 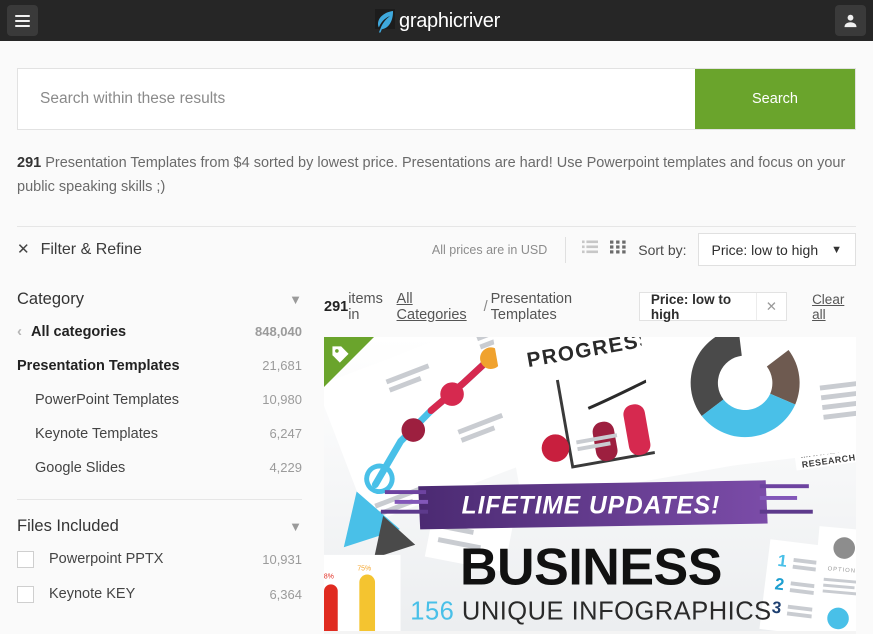 I want to click on account-button, so click(x=850, y=20).